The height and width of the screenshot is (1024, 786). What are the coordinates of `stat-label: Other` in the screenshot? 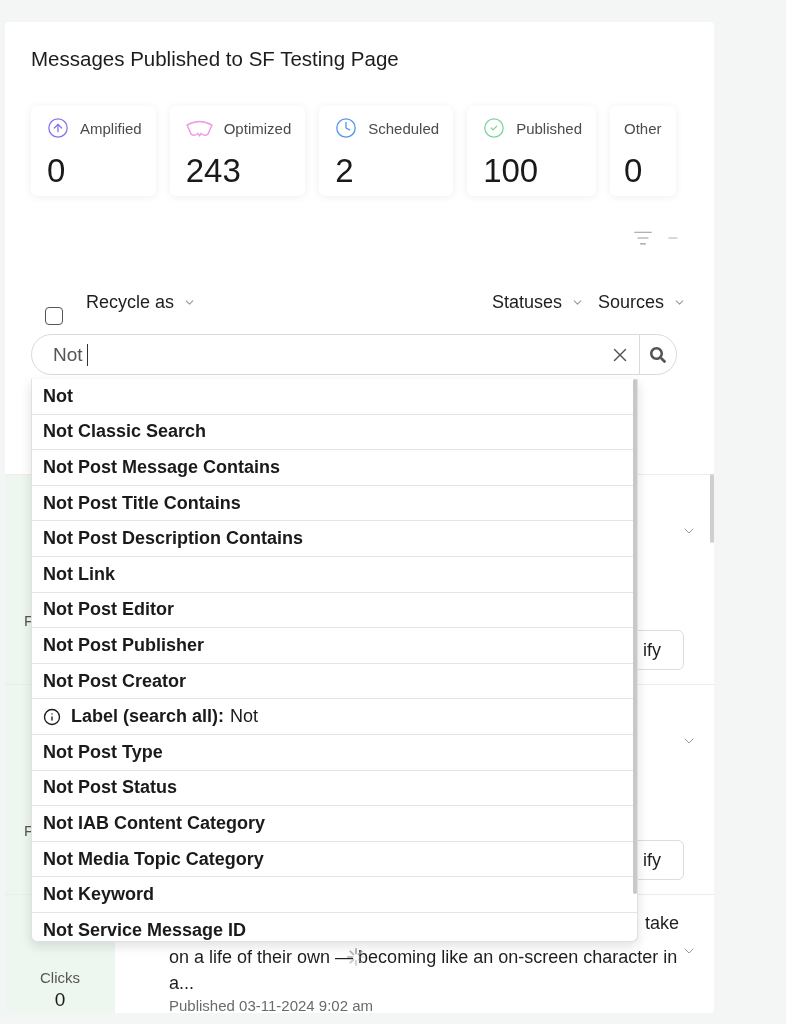 It's located at (643, 128).